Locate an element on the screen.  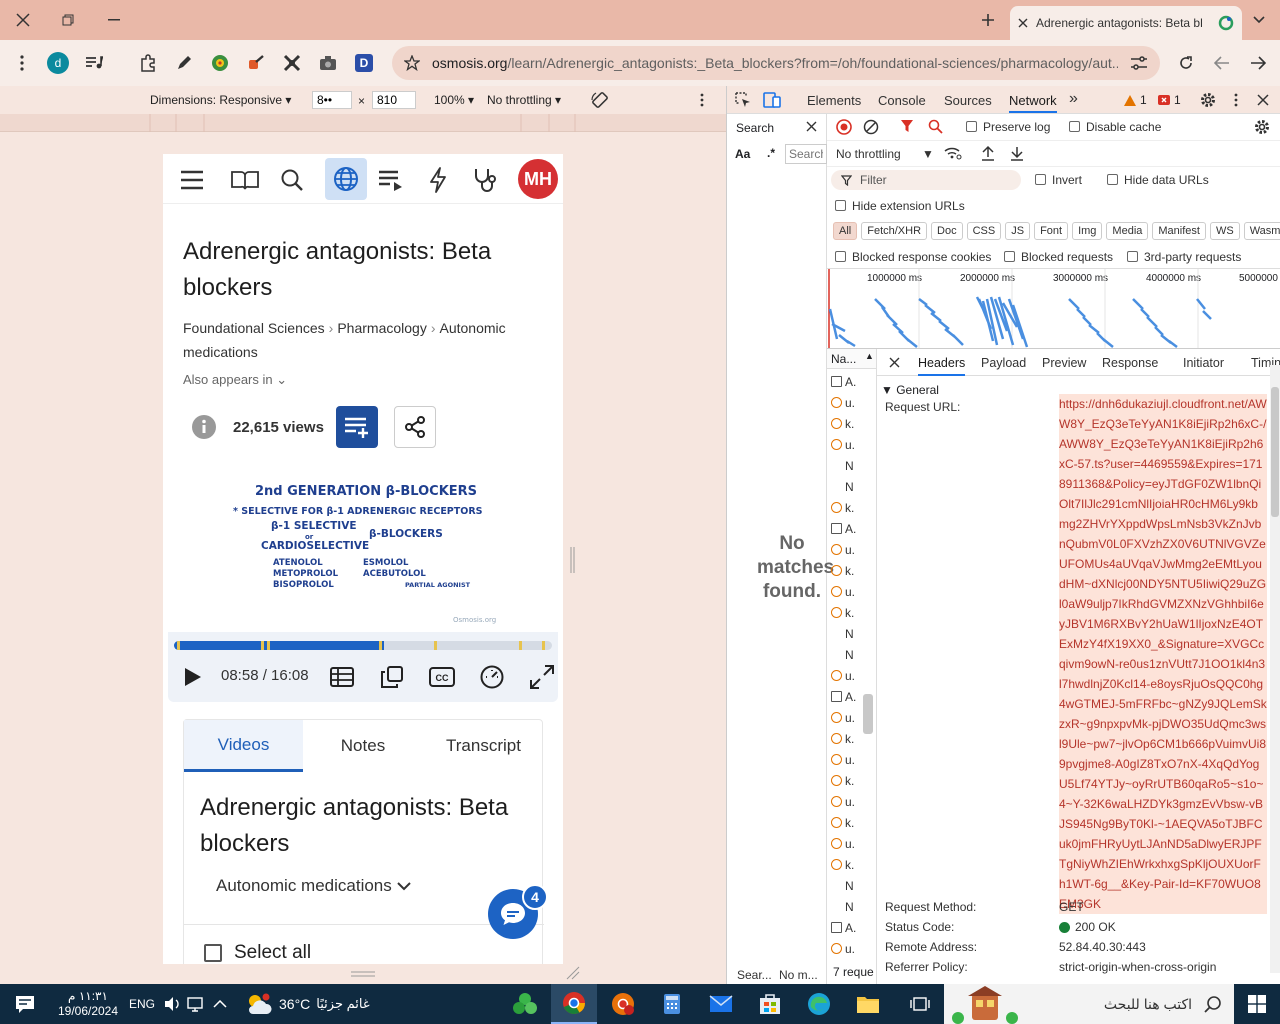
taskbar-app-chrome-profile is located at coordinates (623, 1004).